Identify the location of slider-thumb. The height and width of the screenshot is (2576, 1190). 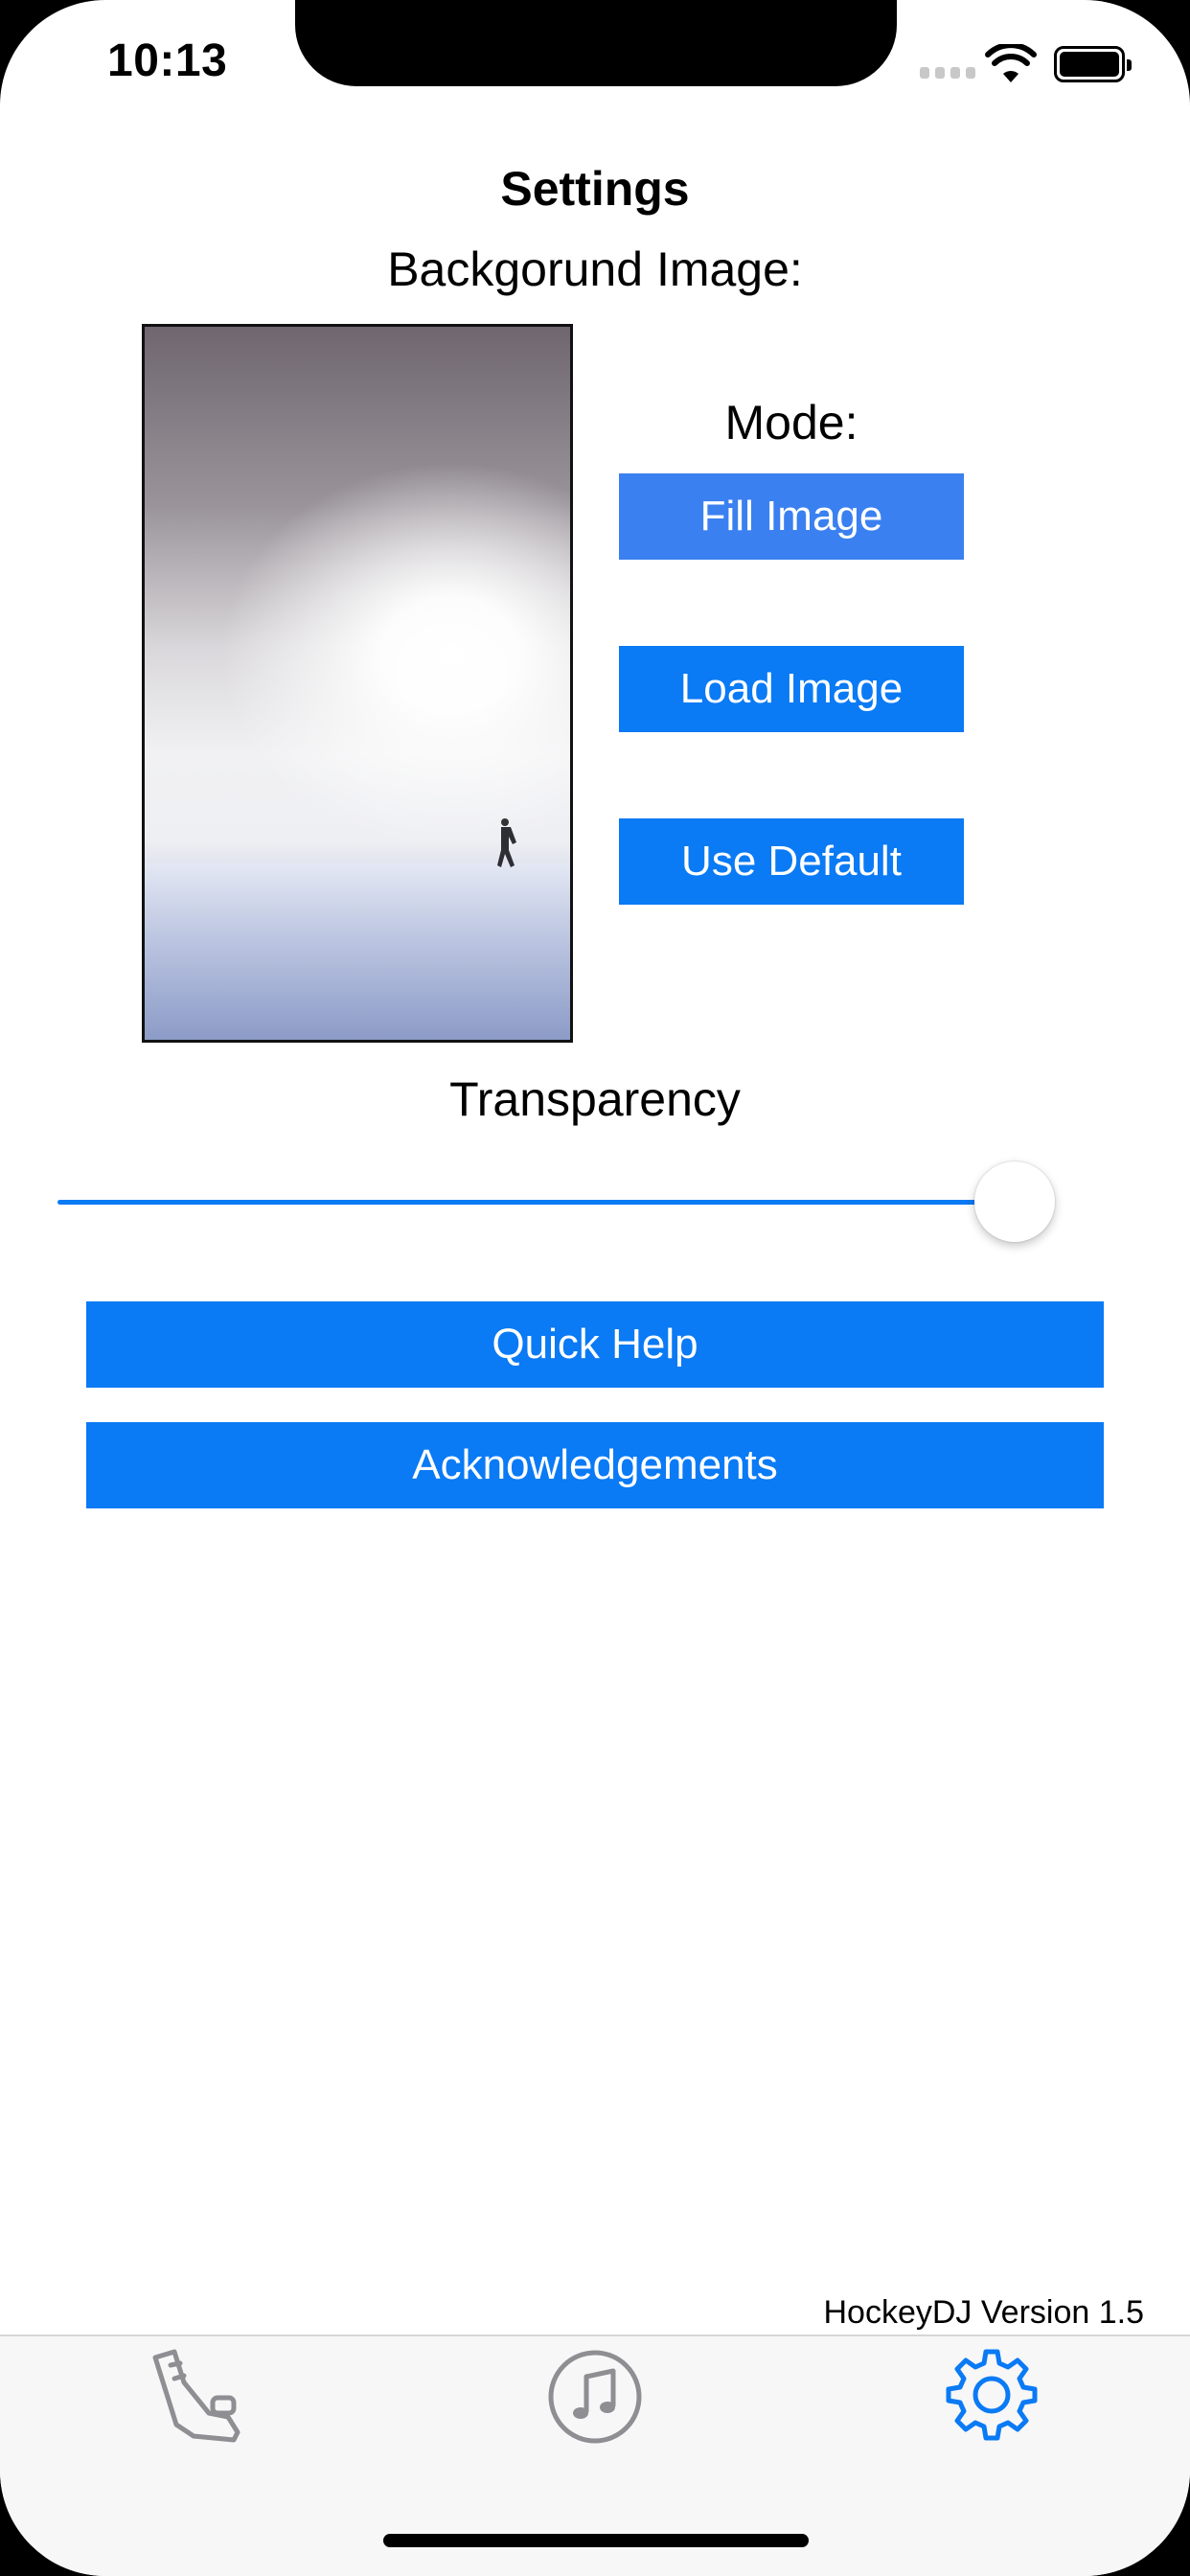
(1014, 1202).